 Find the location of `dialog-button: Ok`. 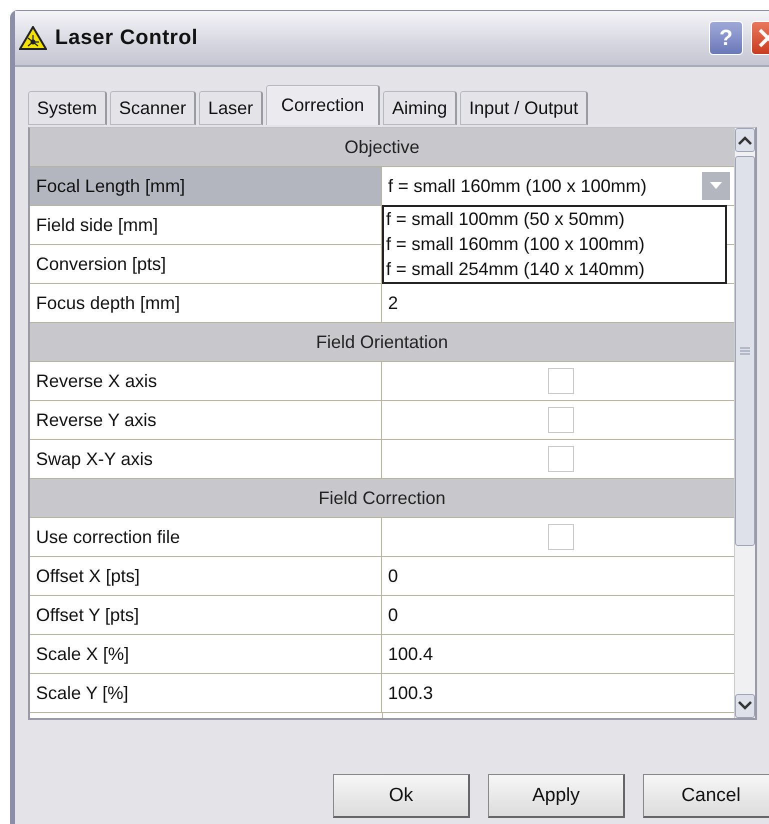

dialog-button: Ok is located at coordinates (401, 796).